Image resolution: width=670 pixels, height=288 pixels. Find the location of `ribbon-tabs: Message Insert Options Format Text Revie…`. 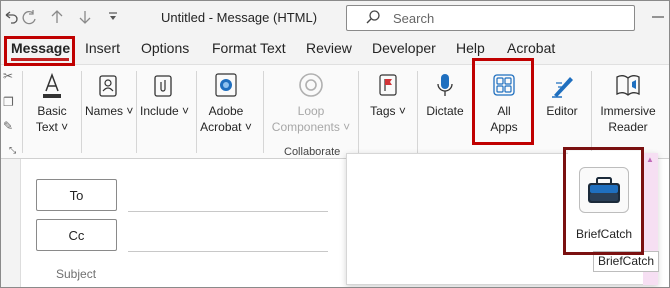

ribbon-tabs: Message Insert Options Format Text Revie… is located at coordinates (335, 49).